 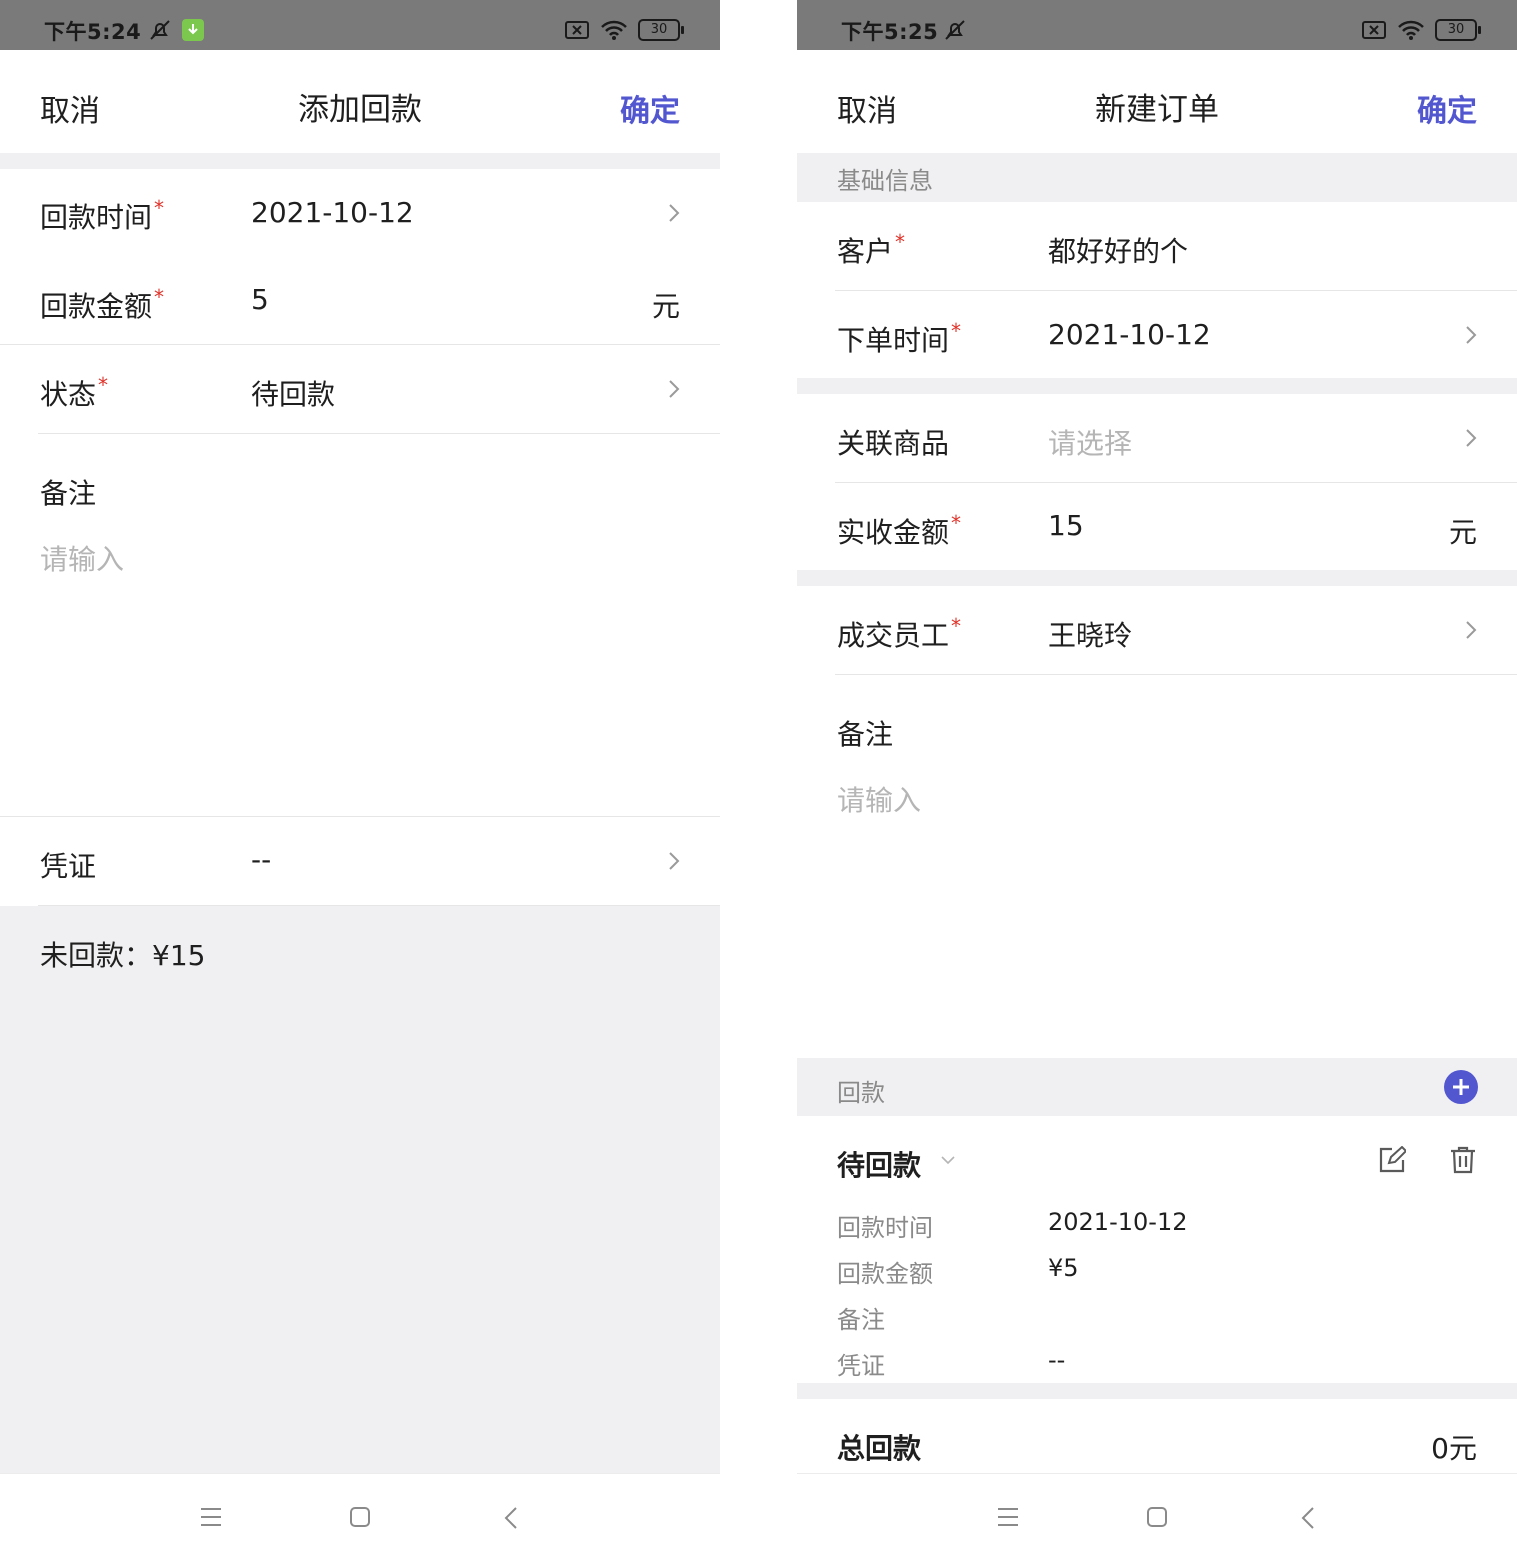 What do you see at coordinates (893, 340) in the screenshot?
I see `order-time-label: 下单时间` at bounding box center [893, 340].